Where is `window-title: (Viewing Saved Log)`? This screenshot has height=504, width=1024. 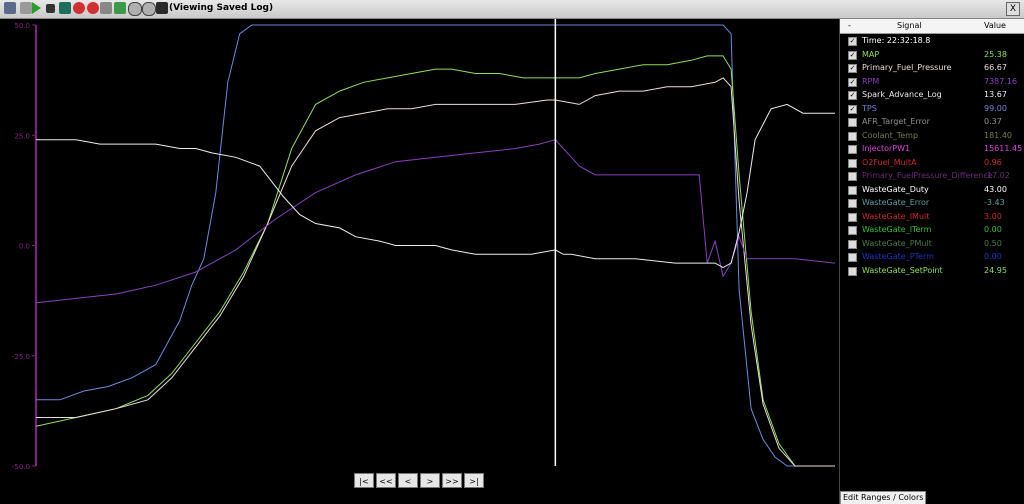
window-title: (Viewing Saved Log) is located at coordinates (221, 8).